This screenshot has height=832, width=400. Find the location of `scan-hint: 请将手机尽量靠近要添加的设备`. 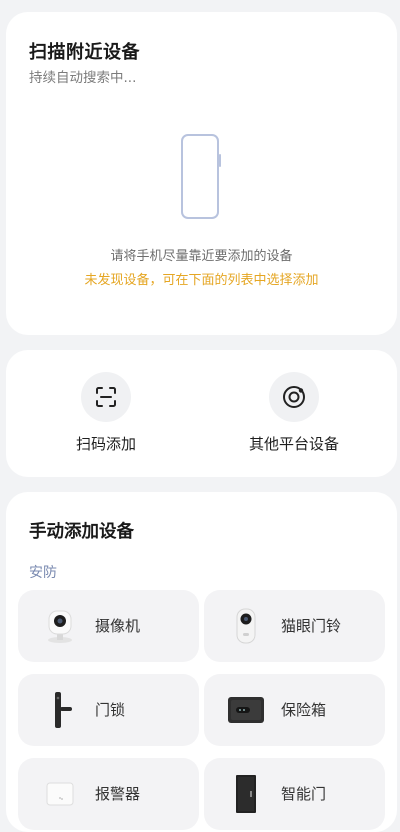

scan-hint: 请将手机尽量靠近要添加的设备 is located at coordinates (201, 256).